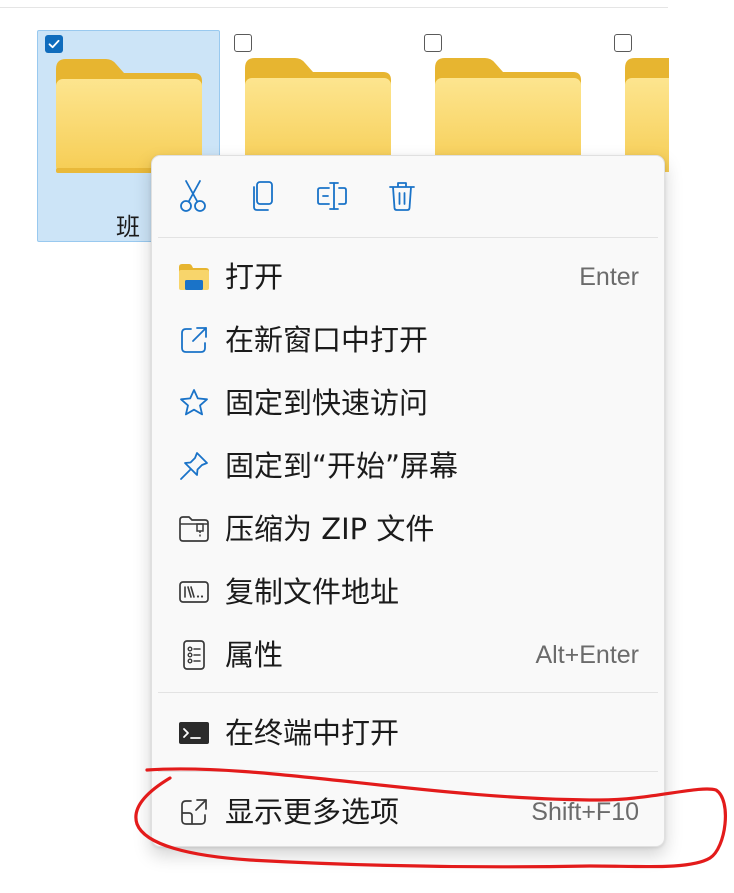 The width and height of the screenshot is (734, 893). What do you see at coordinates (327, 403) in the screenshot?
I see `menu-item-label: 固定到快速访问` at bounding box center [327, 403].